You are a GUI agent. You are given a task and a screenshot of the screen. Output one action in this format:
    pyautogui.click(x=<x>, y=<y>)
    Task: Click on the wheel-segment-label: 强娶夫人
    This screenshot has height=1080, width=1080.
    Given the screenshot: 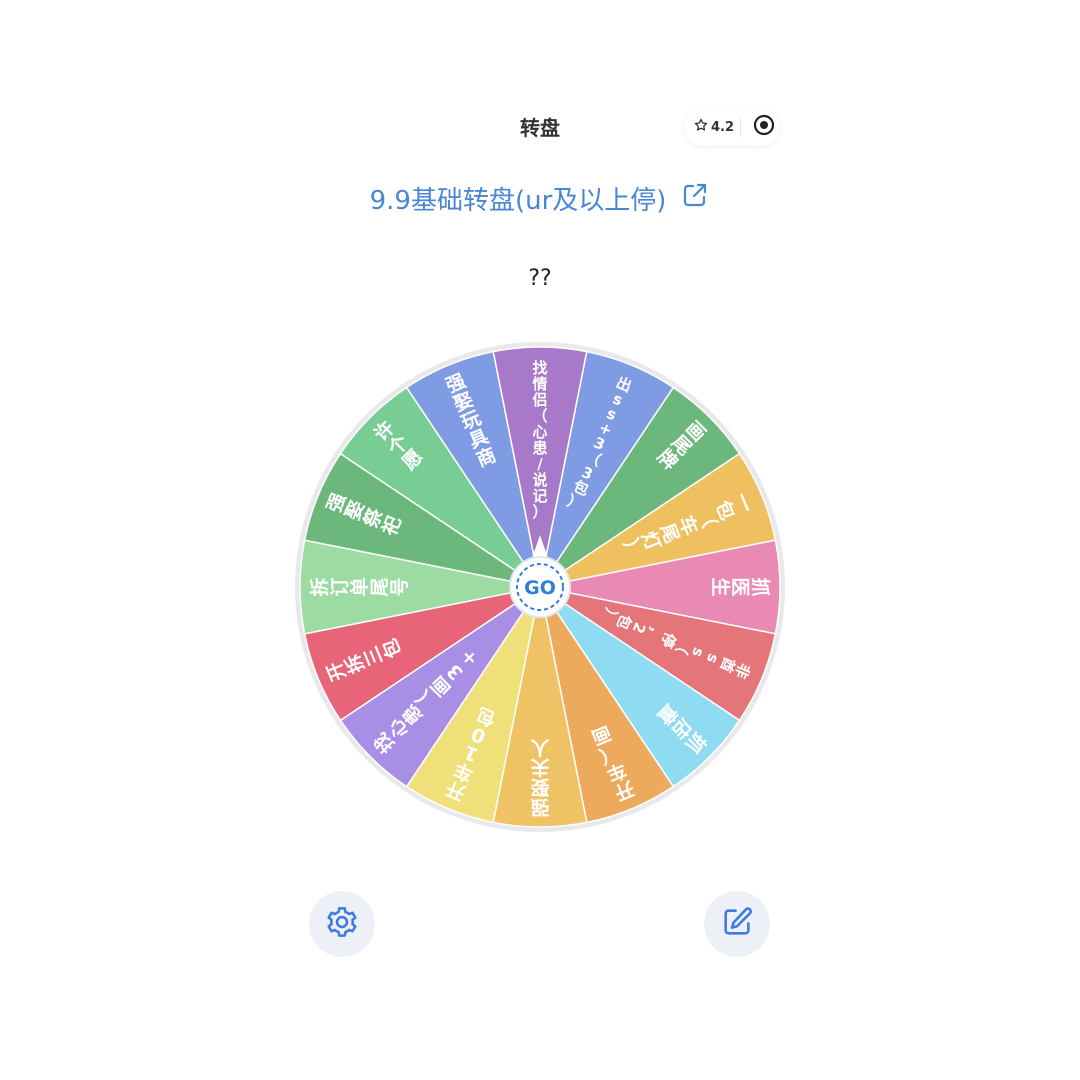 What is the action you would take?
    pyautogui.click(x=540, y=777)
    